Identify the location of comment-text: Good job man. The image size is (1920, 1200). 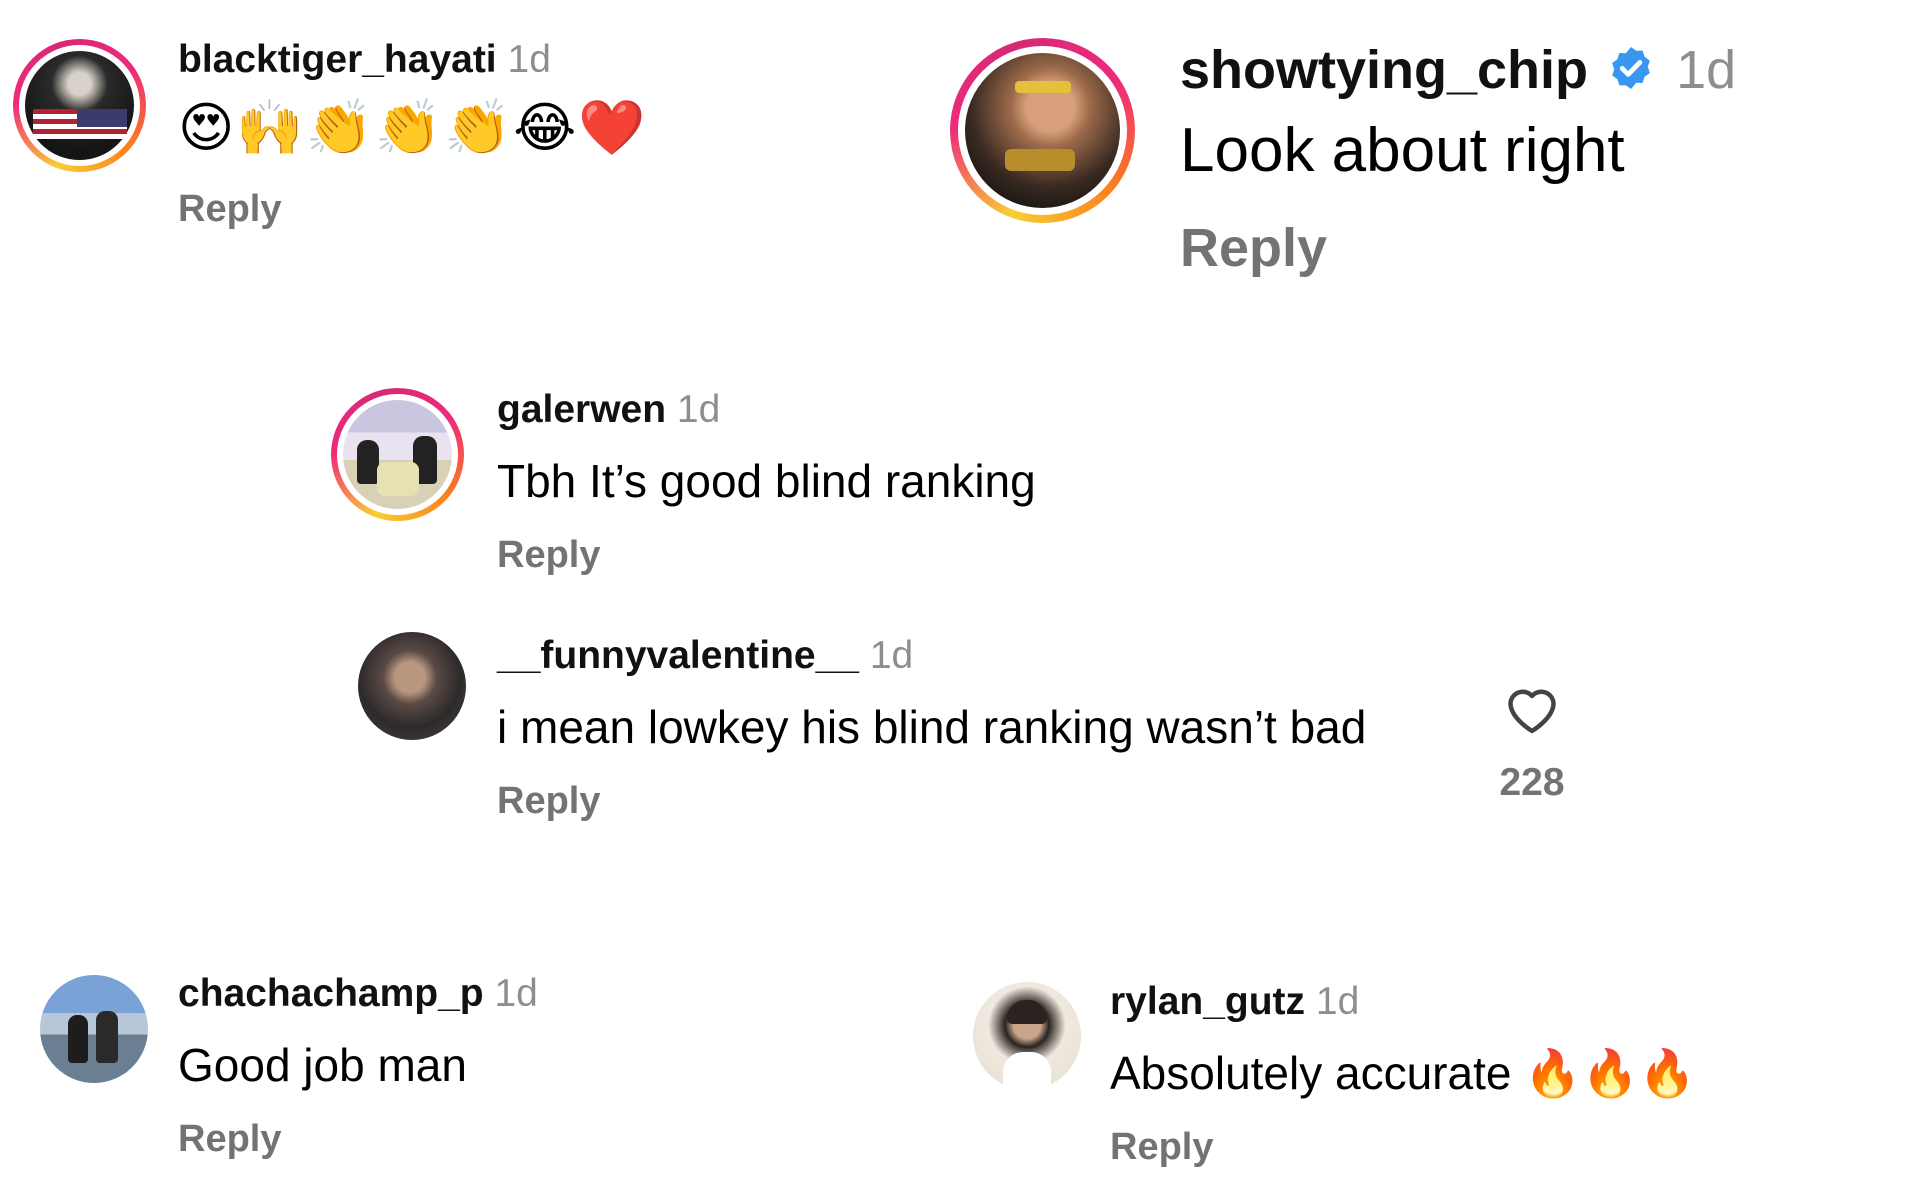
(322, 1065).